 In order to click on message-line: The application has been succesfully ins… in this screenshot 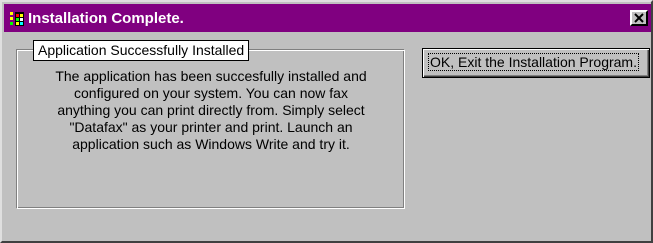, I will do `click(211, 76)`.